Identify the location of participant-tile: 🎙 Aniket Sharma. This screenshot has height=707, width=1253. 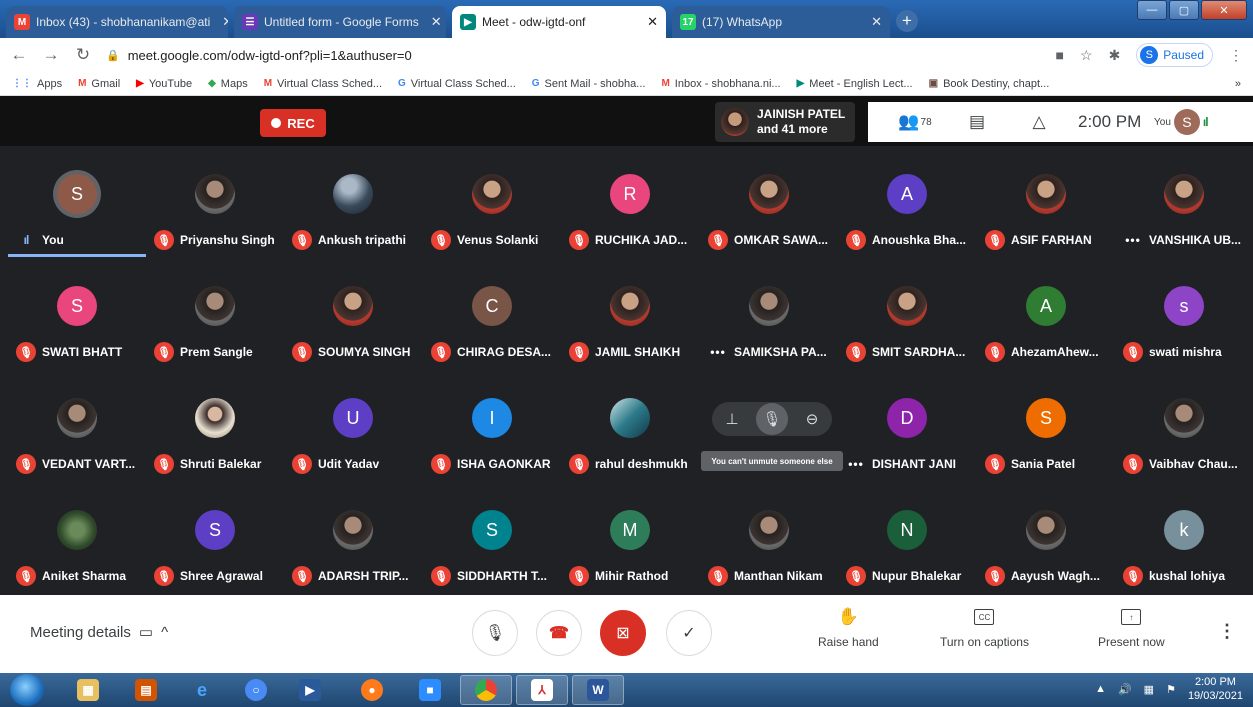
(77, 538).